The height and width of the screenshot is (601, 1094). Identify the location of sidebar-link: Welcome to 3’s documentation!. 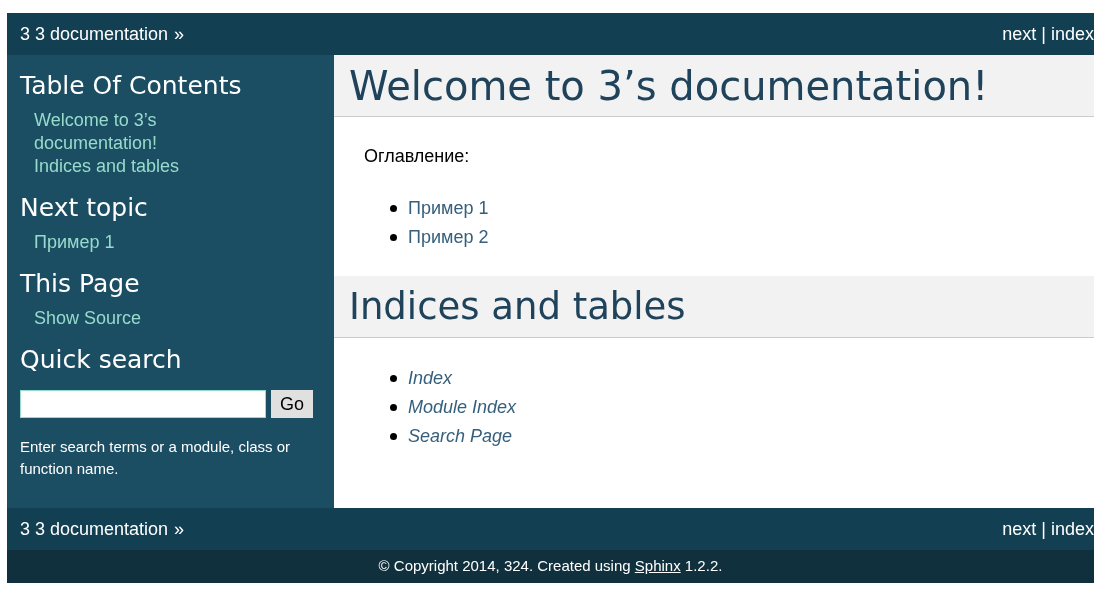
(119, 132).